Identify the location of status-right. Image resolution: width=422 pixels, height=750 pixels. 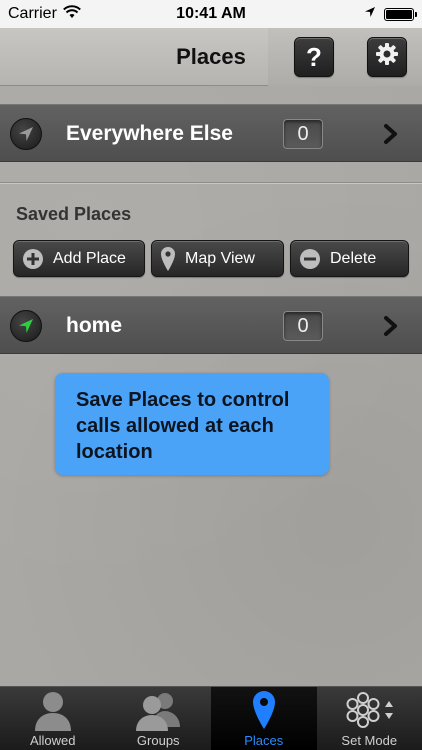
(390, 14).